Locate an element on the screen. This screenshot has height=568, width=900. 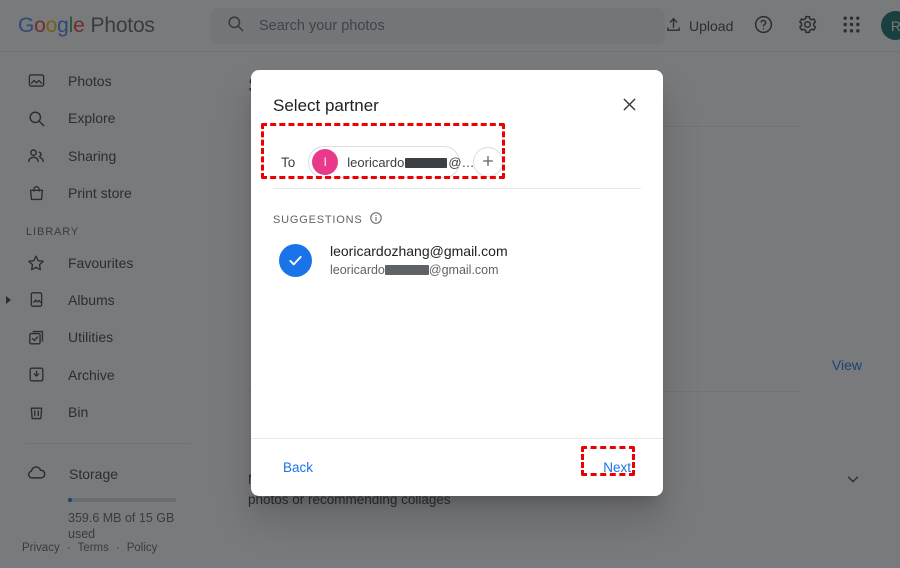
check-circle-icon is located at coordinates (295, 260).